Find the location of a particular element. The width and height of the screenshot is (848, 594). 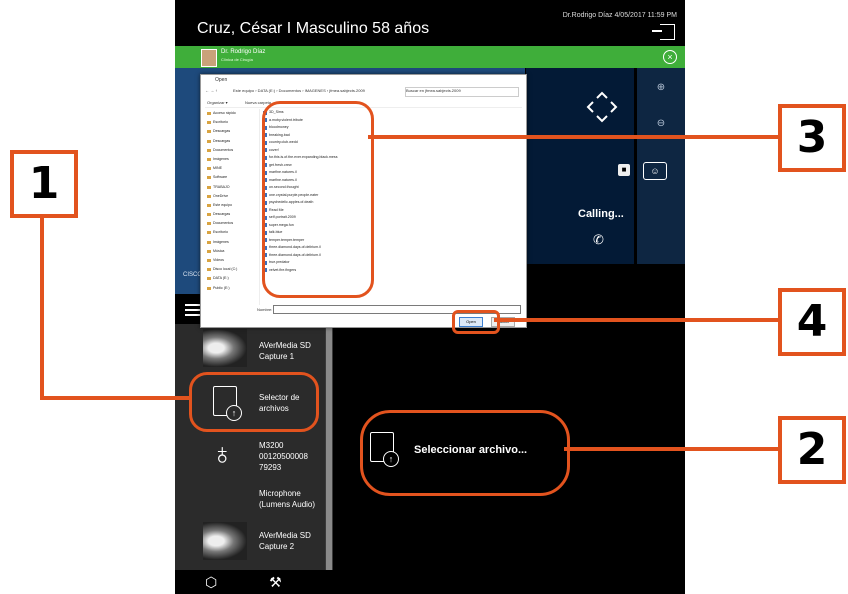

highlight-file-selector is located at coordinates (254, 402).